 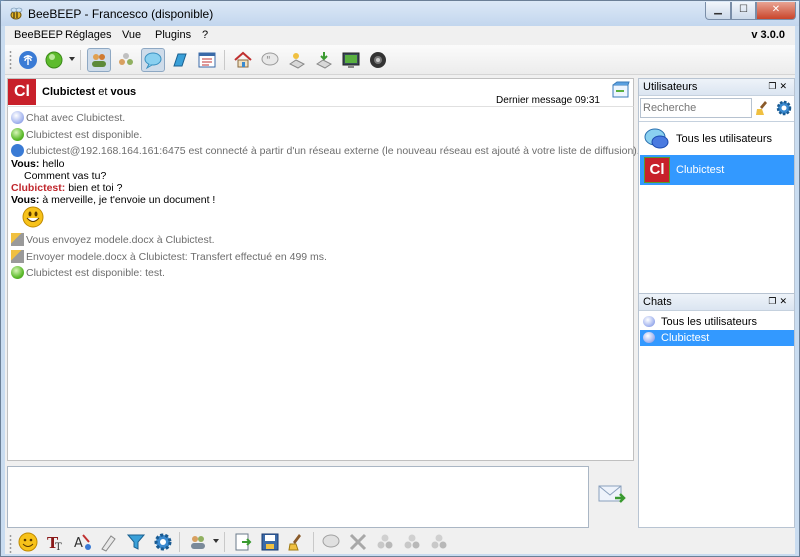 I want to click on svg-text: T, so click(x=58, y=547).